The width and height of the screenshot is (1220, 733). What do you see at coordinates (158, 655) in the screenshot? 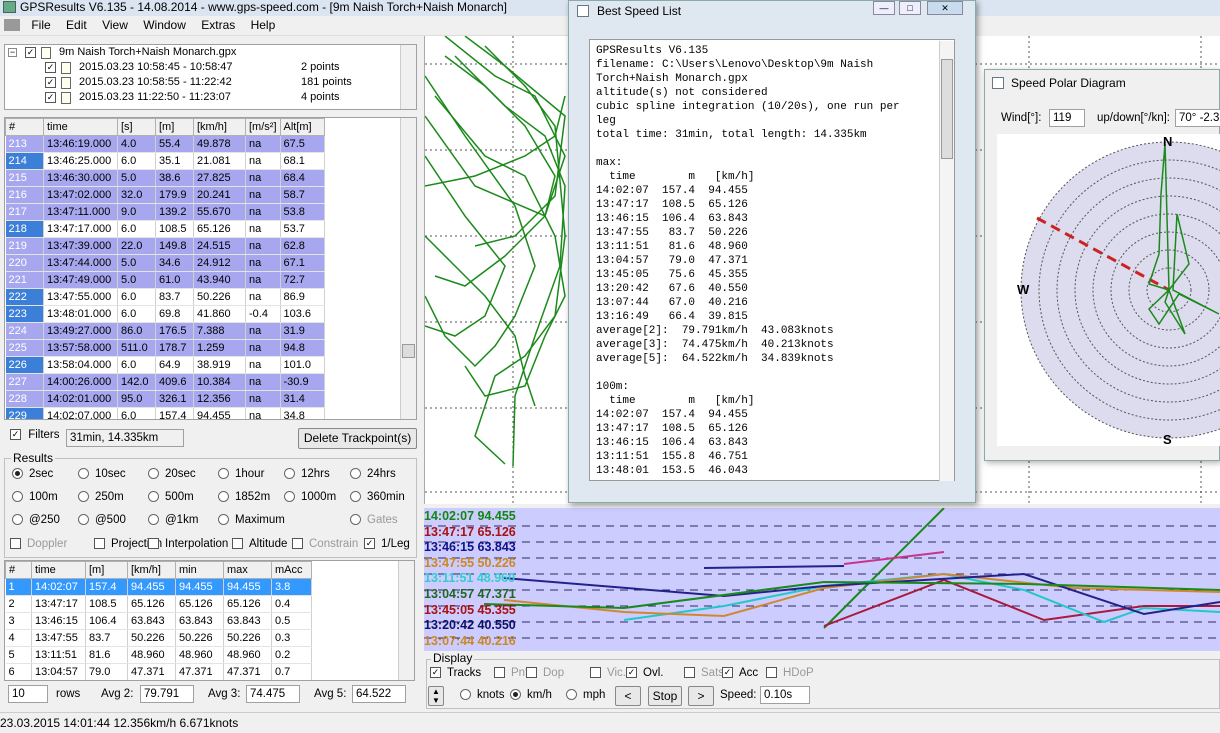
I see `table-row: 5 13:11:51 81.6 48.960 48.960 48.960 0.2` at bounding box center [158, 655].